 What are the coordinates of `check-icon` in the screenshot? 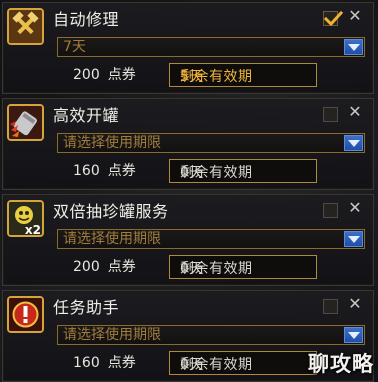 It's located at (333, 18).